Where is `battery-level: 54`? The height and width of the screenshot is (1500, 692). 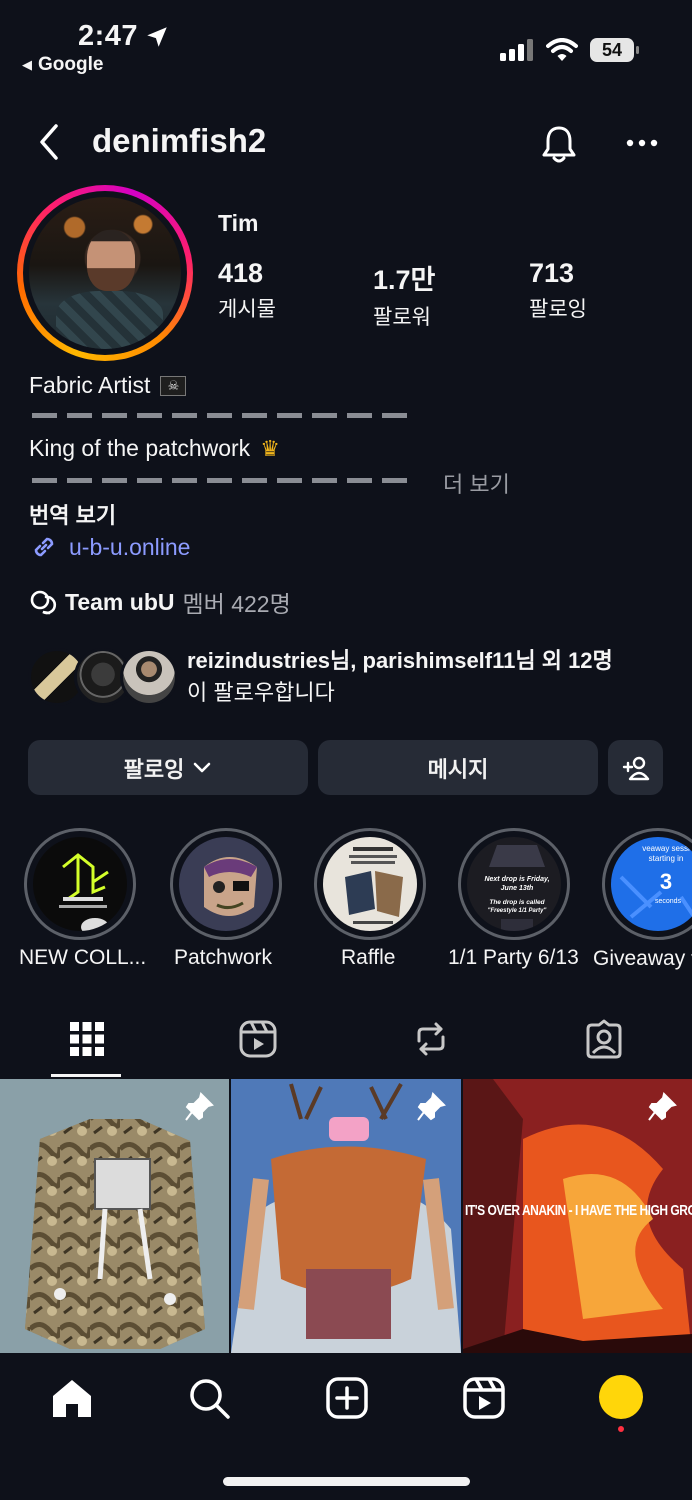
battery-level: 54 is located at coordinates (612, 49).